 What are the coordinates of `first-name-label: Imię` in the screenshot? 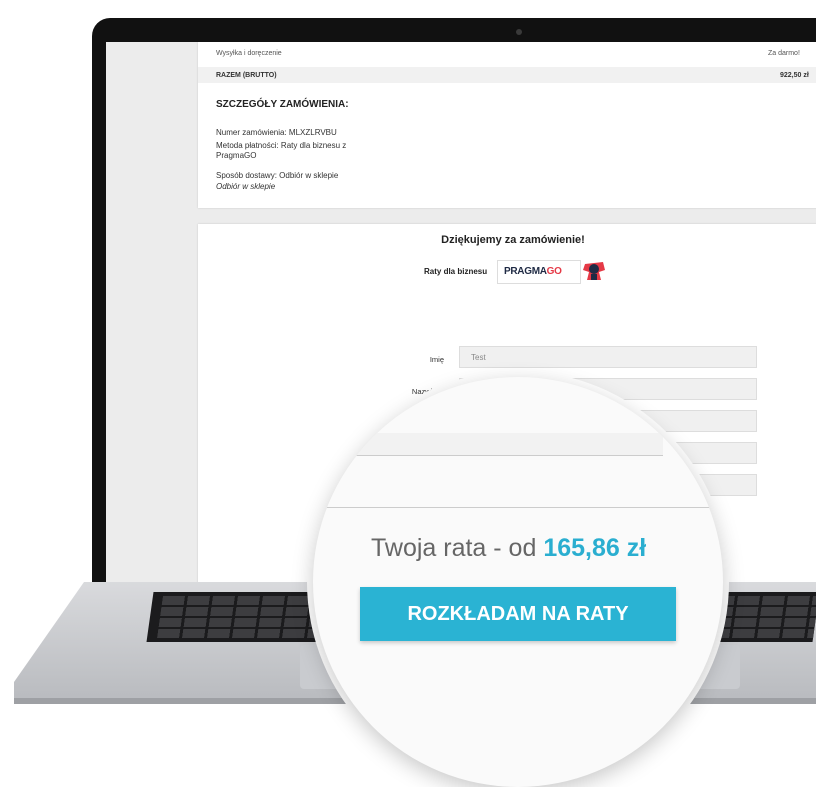 It's located at (436, 359).